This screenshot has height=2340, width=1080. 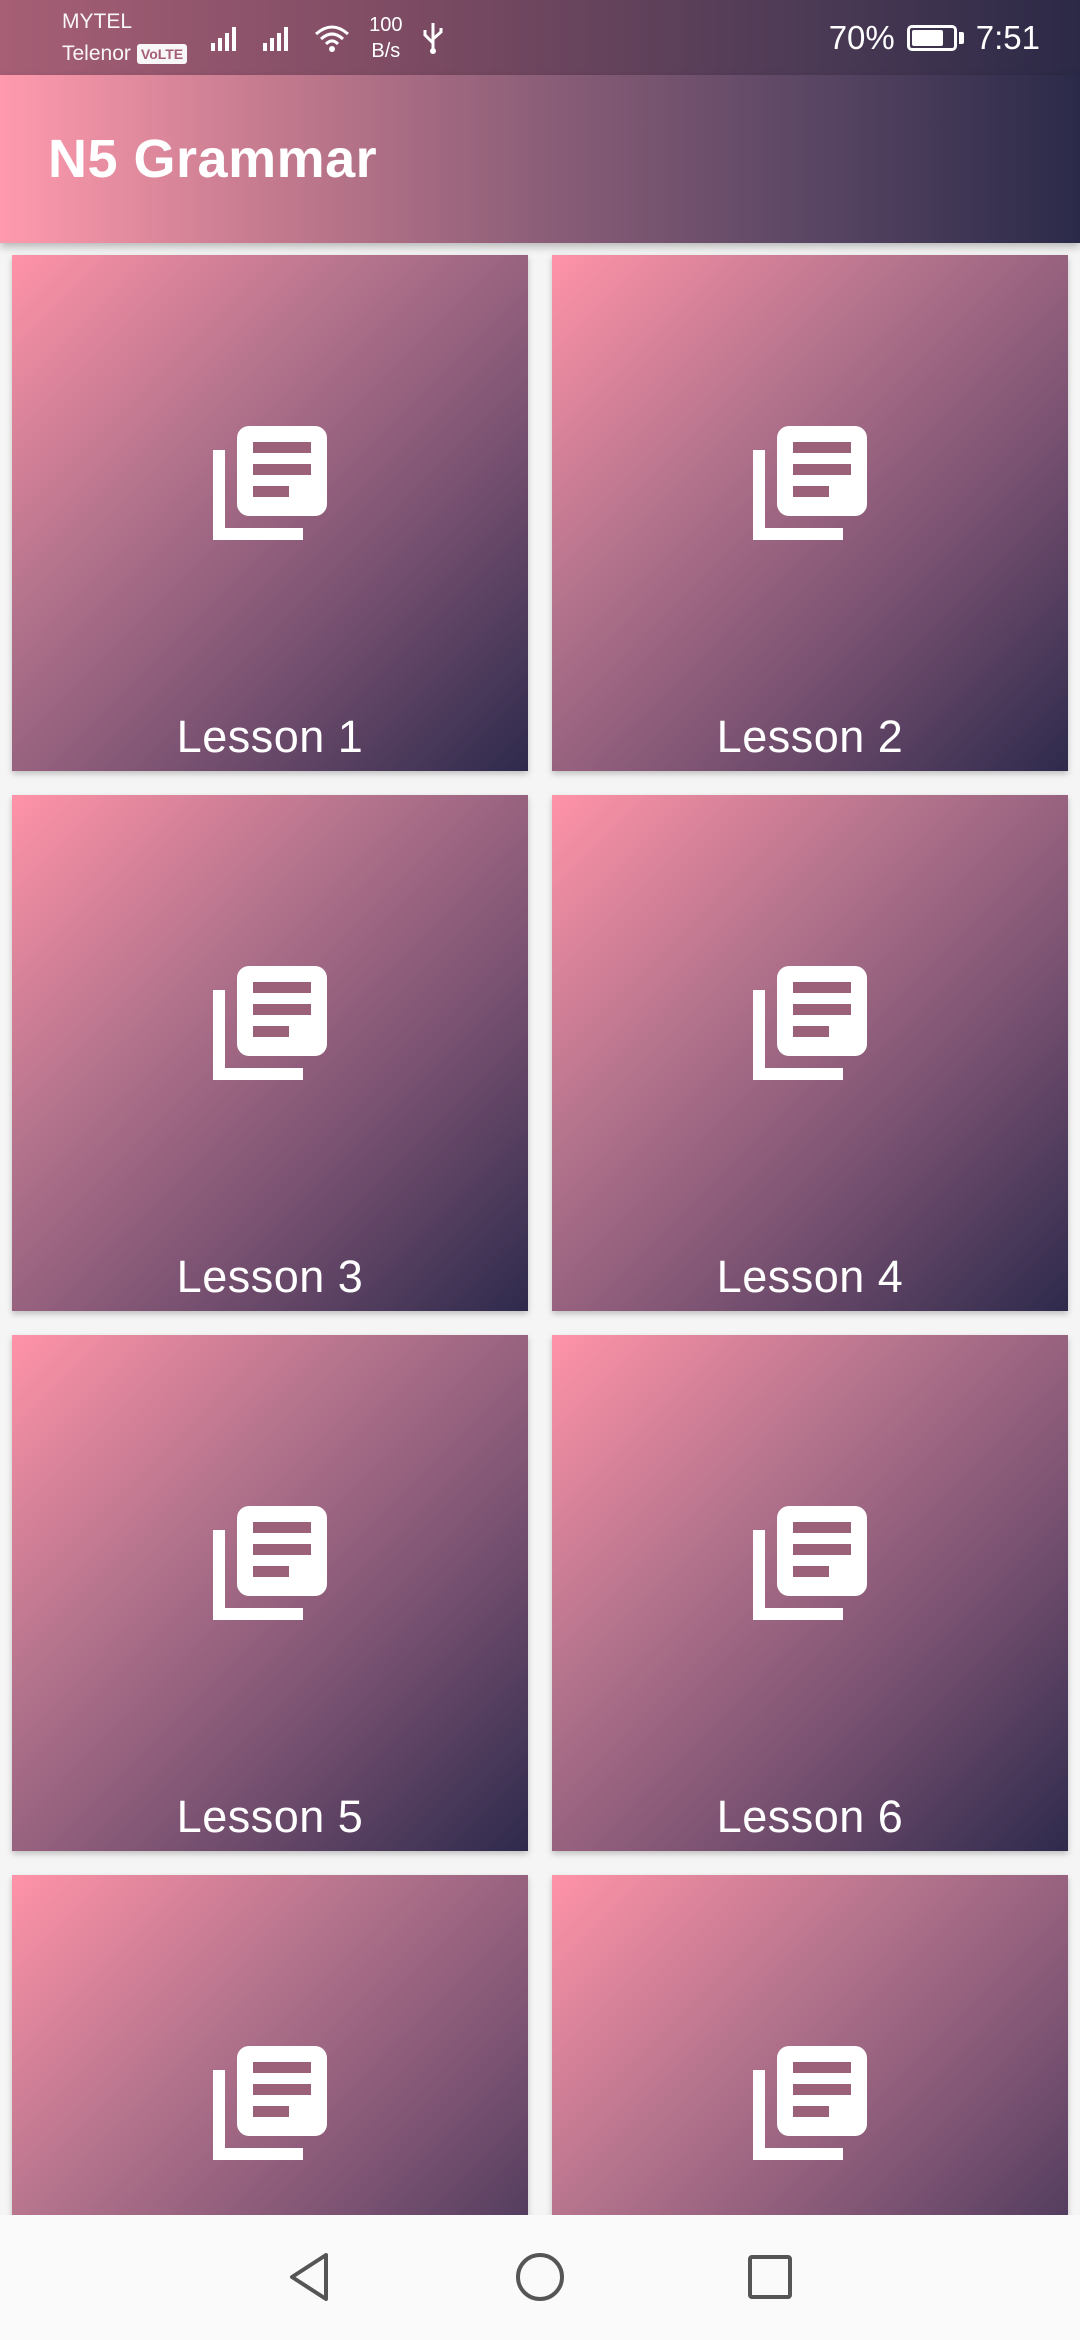 I want to click on lesson-card-6: Lesson 6, so click(x=810, y=1593).